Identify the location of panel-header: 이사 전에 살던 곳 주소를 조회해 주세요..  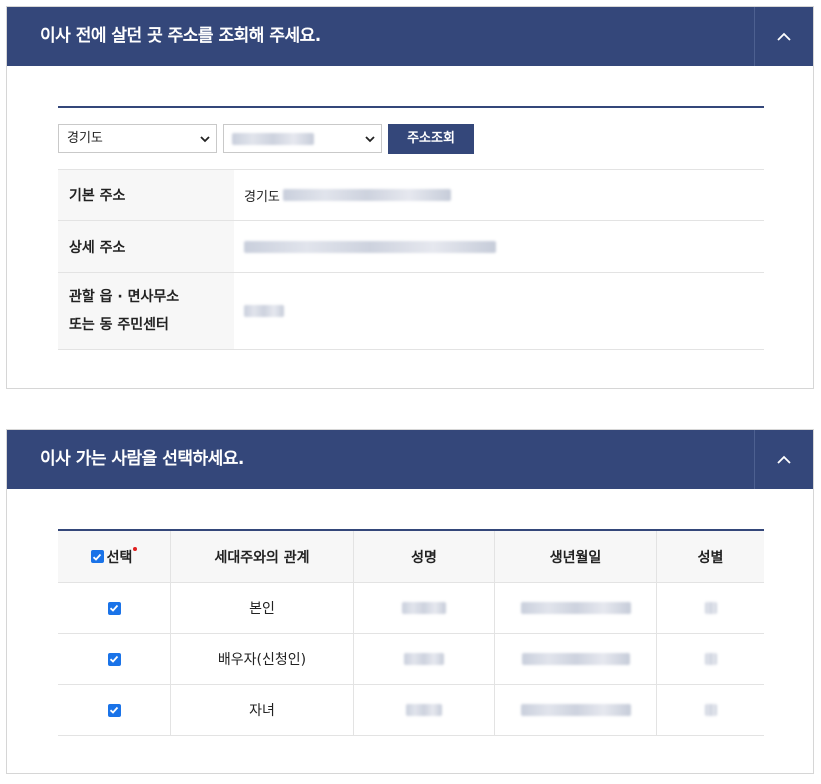
(410, 36).